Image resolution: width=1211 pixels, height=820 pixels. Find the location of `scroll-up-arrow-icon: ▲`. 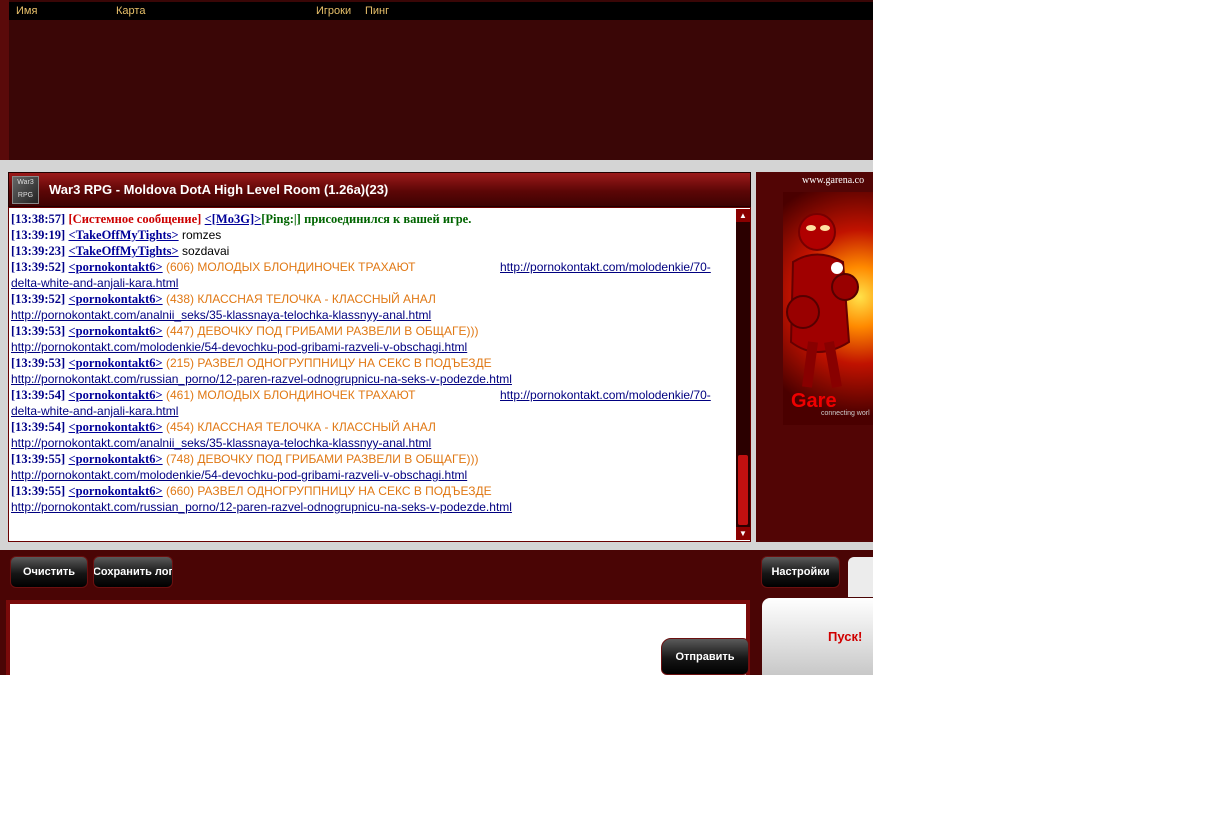

scroll-up-arrow-icon: ▲ is located at coordinates (743, 215).